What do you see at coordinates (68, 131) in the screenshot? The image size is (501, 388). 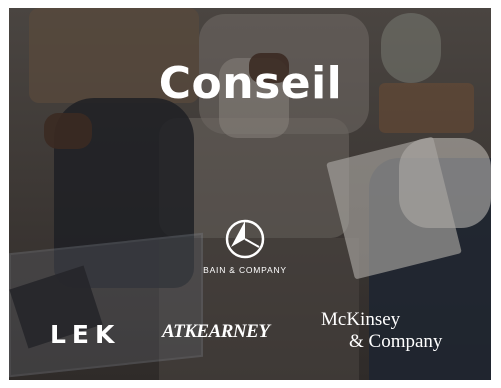 I see `hand` at bounding box center [68, 131].